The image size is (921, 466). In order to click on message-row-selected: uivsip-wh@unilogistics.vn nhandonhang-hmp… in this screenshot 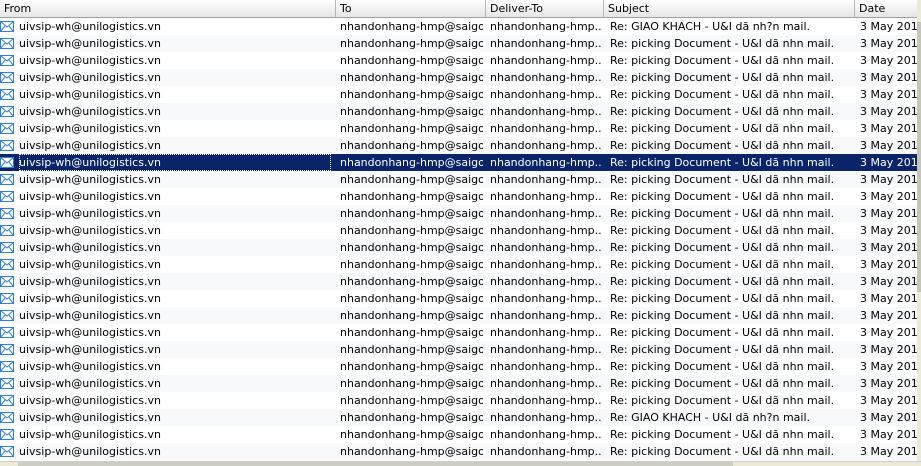, I will do `click(458, 162)`.